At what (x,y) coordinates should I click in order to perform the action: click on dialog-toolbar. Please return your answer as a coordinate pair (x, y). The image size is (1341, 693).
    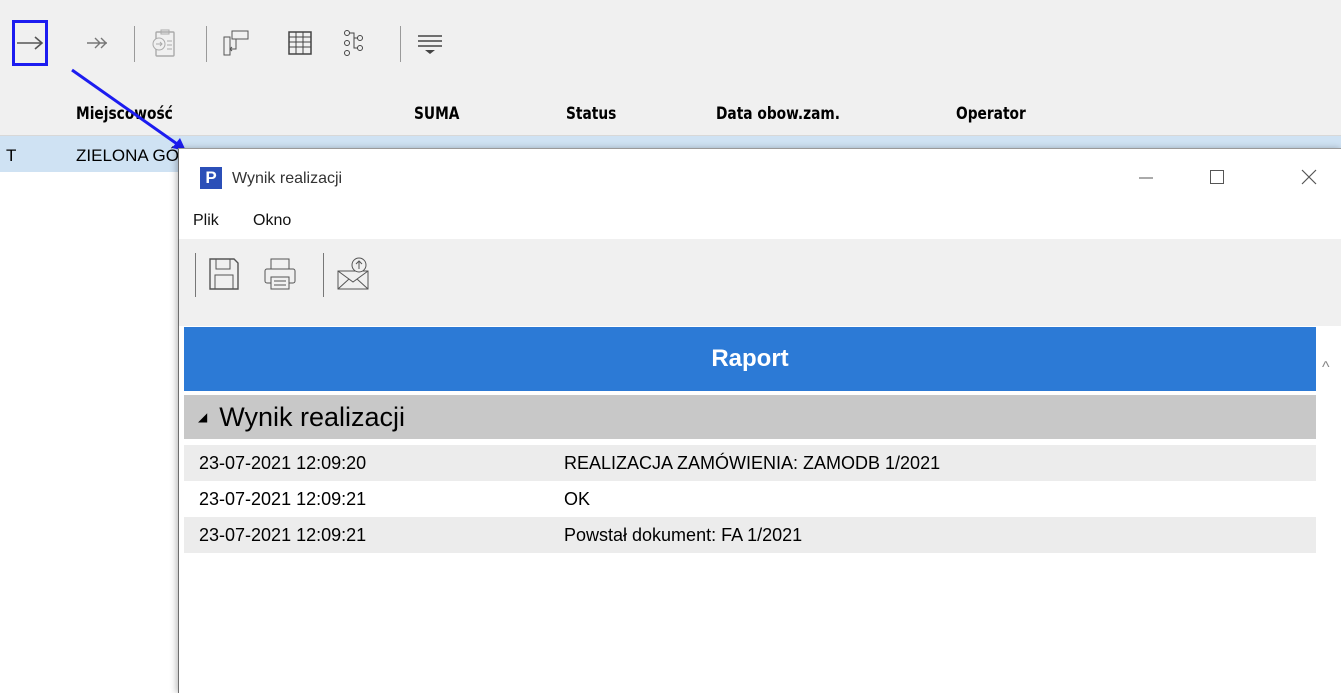
    Looking at the image, I should click on (760, 282).